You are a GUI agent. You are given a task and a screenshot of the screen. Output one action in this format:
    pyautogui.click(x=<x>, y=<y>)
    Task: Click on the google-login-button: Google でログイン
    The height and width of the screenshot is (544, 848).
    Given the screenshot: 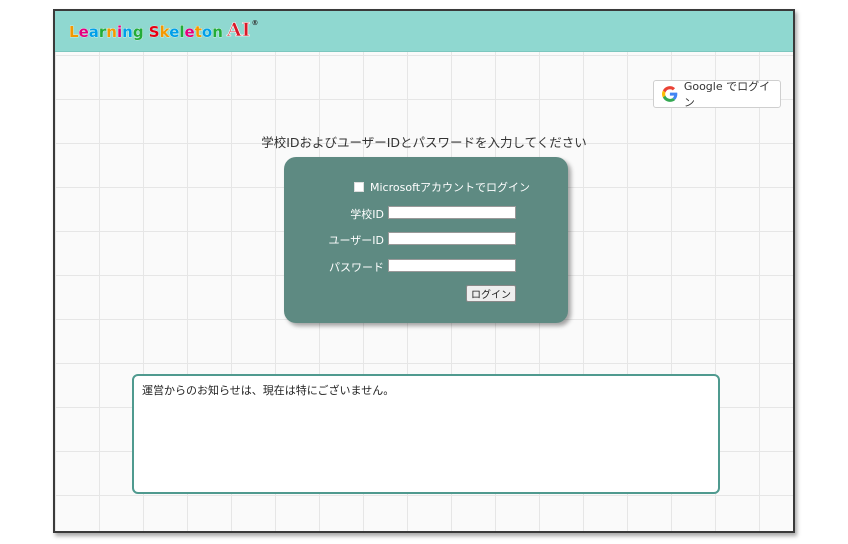 What is the action you would take?
    pyautogui.click(x=717, y=94)
    